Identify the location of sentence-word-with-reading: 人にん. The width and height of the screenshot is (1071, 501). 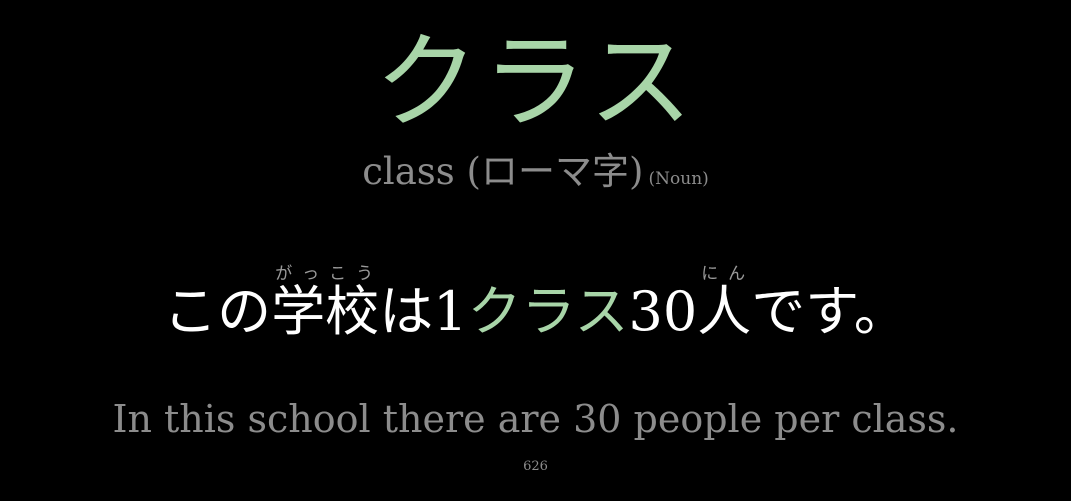
(724, 303).